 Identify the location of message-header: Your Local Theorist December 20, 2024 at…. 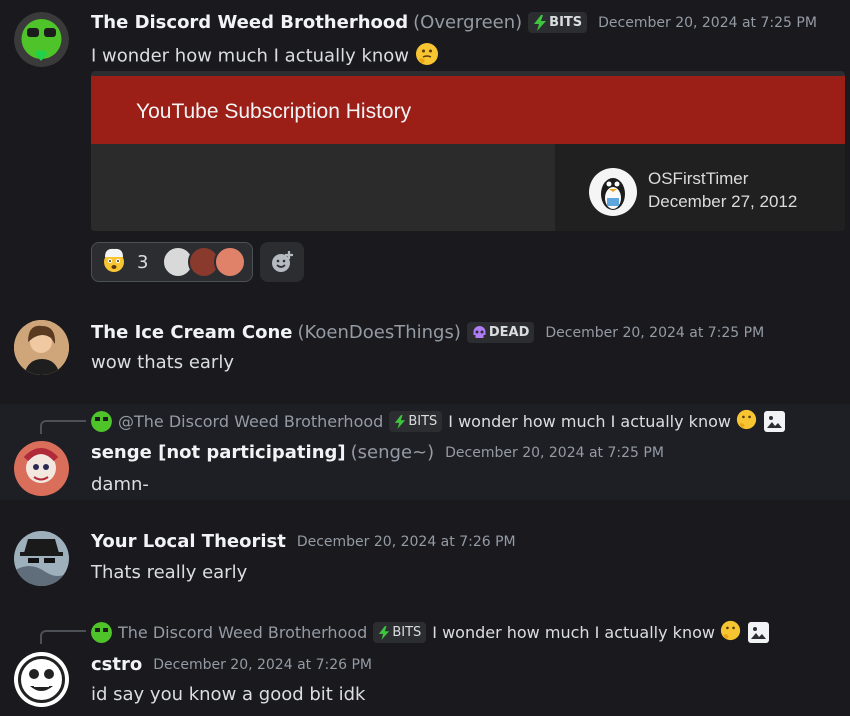
(303, 541).